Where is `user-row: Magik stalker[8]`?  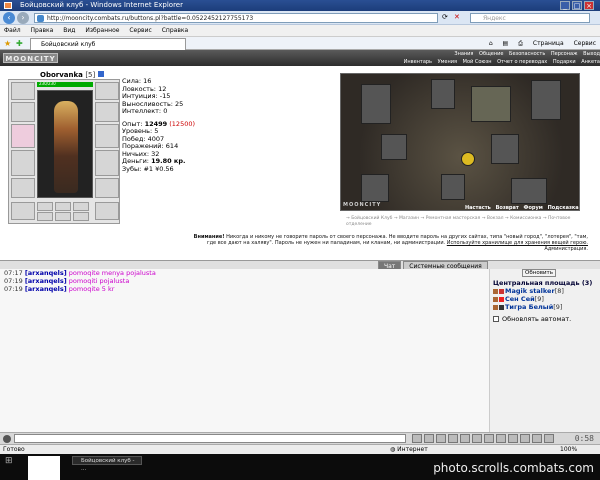 user-row: Magik stalker[8] is located at coordinates (528, 291).